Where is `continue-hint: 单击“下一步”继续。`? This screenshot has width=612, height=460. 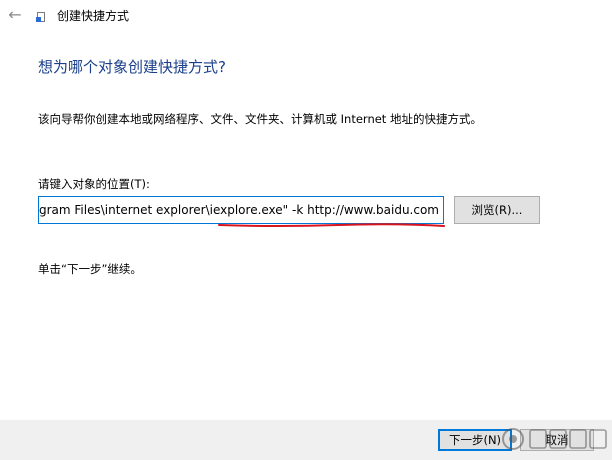 continue-hint: 单击“下一步”继续。 is located at coordinates (90, 269).